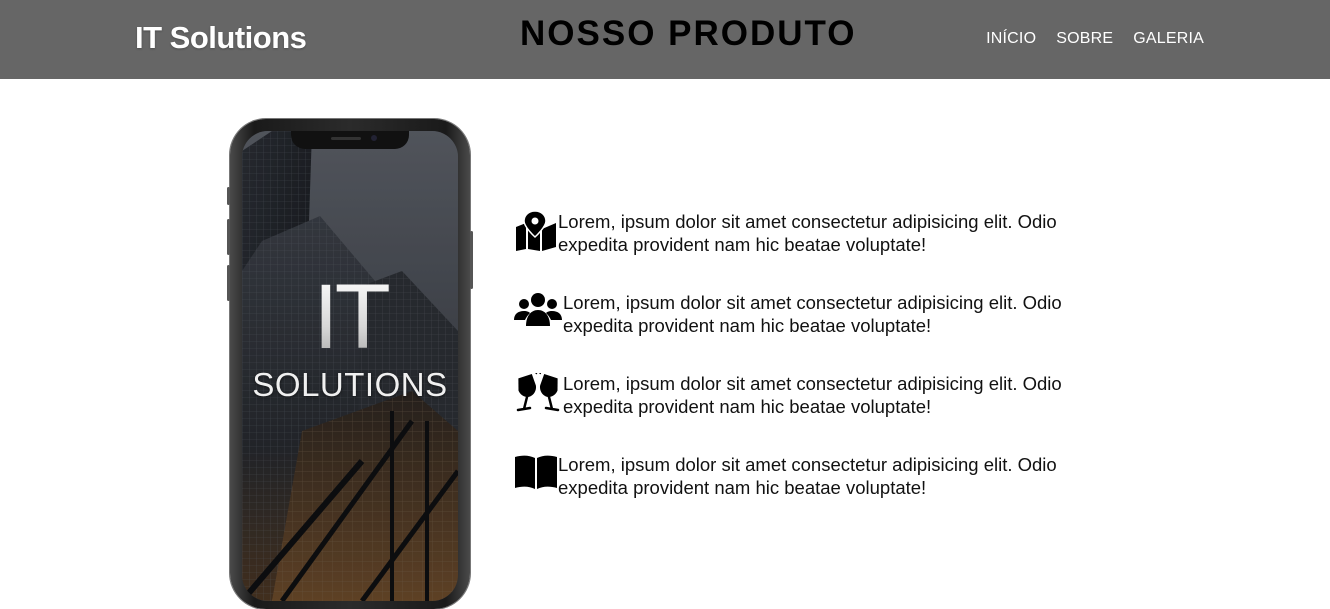  What do you see at coordinates (536, 474) in the screenshot?
I see `book-open-icon` at bounding box center [536, 474].